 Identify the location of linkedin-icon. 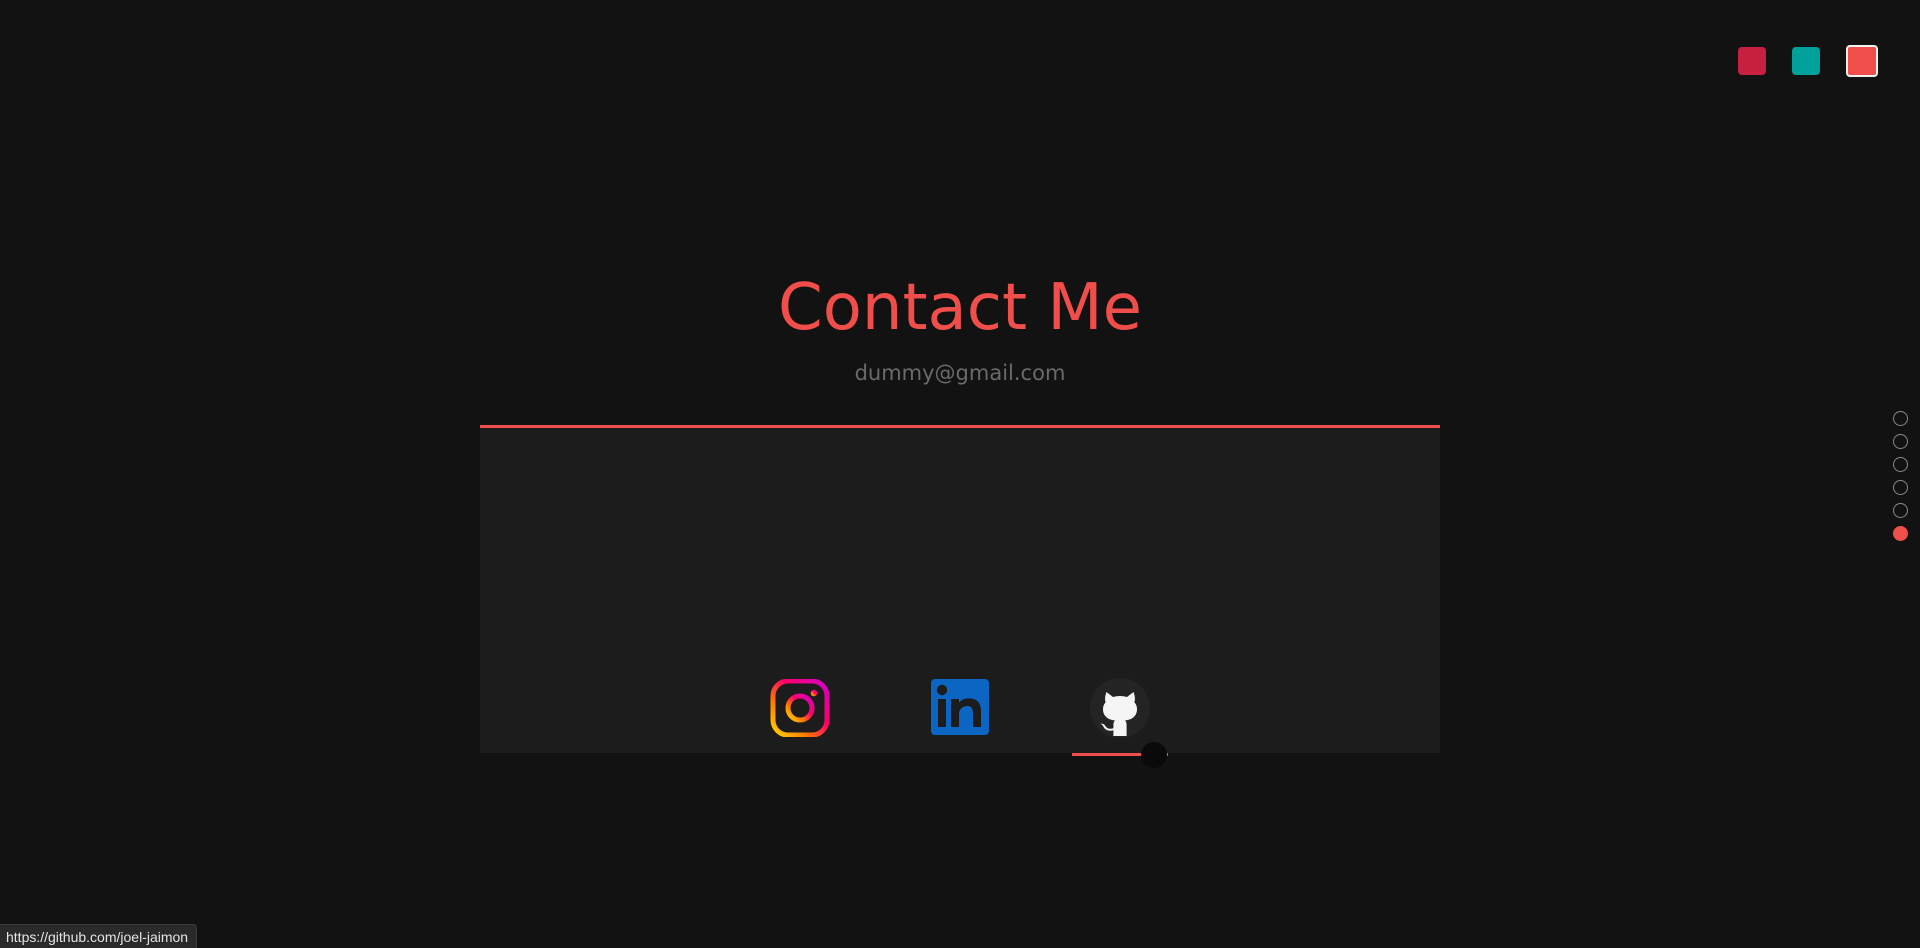
(960, 717).